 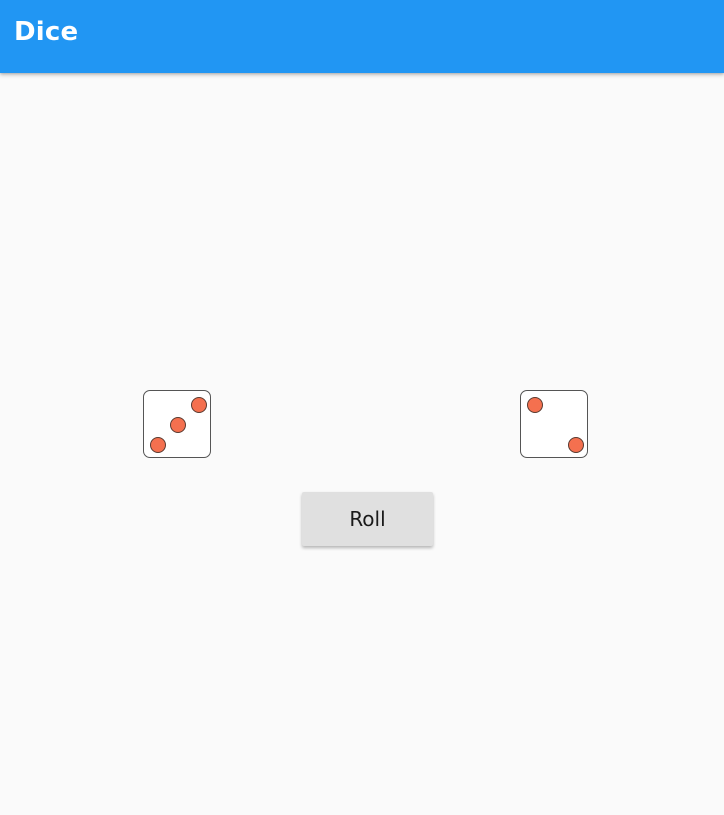 I want to click on app-title: Dice, so click(x=46, y=32).